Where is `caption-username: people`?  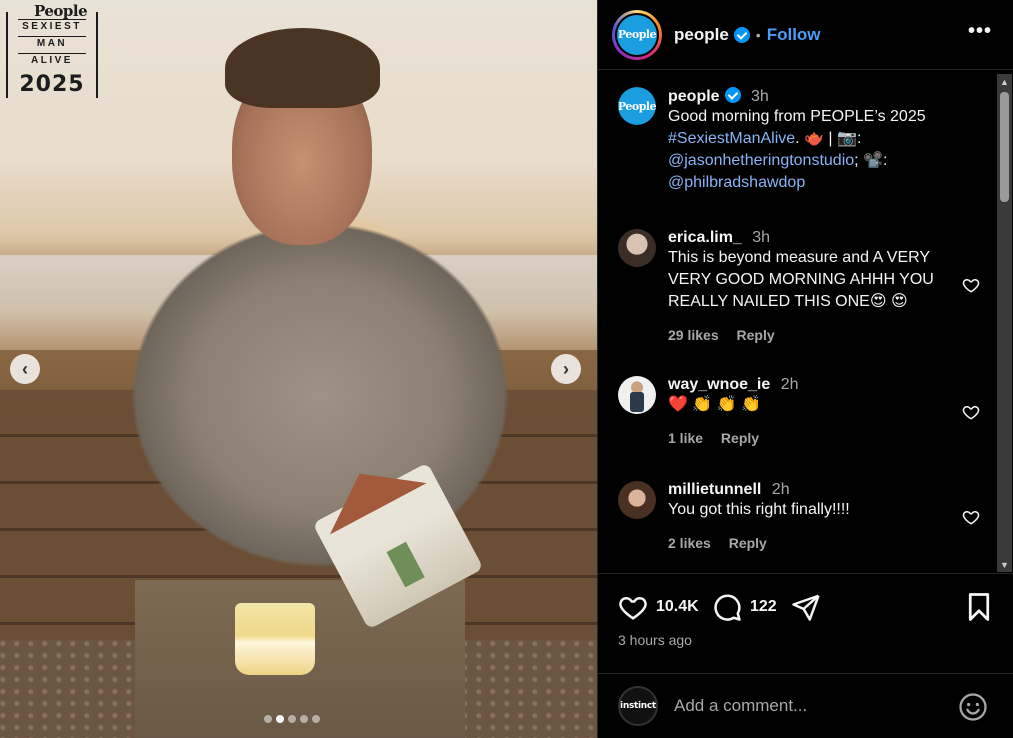 caption-username: people is located at coordinates (694, 96).